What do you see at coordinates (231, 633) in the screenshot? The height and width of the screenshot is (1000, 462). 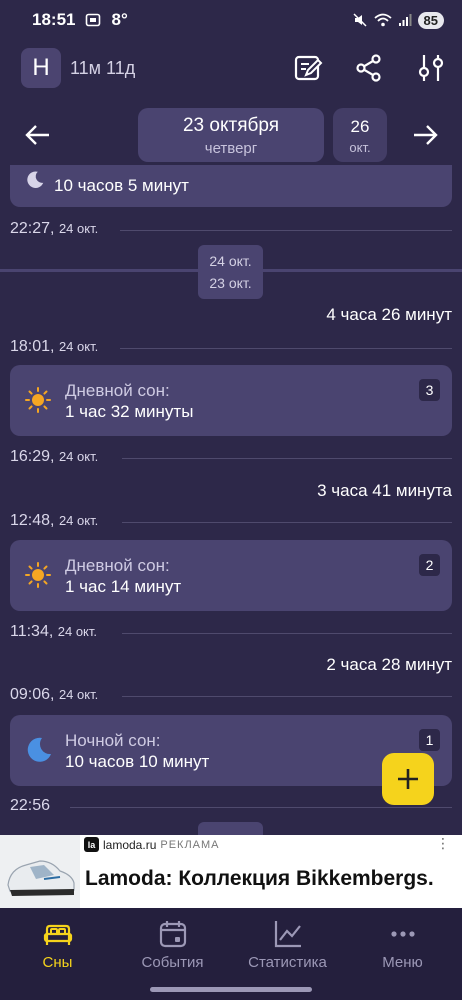 I see `time-marker: 11:34, 24 окт.` at bounding box center [231, 633].